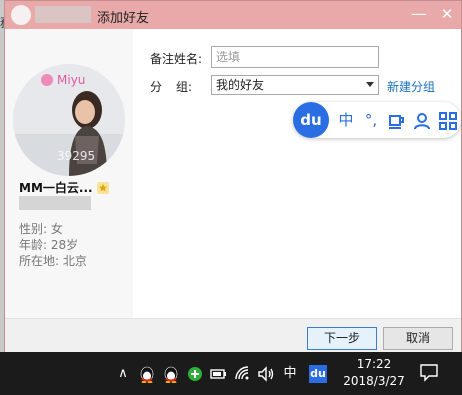  Describe the element at coordinates (195, 374) in the screenshot. I see `green-app-icon` at that location.